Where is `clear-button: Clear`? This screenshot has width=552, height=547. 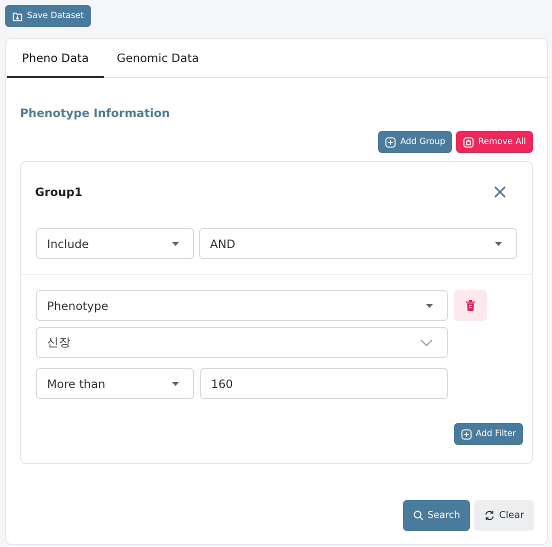 clear-button: Clear is located at coordinates (504, 515).